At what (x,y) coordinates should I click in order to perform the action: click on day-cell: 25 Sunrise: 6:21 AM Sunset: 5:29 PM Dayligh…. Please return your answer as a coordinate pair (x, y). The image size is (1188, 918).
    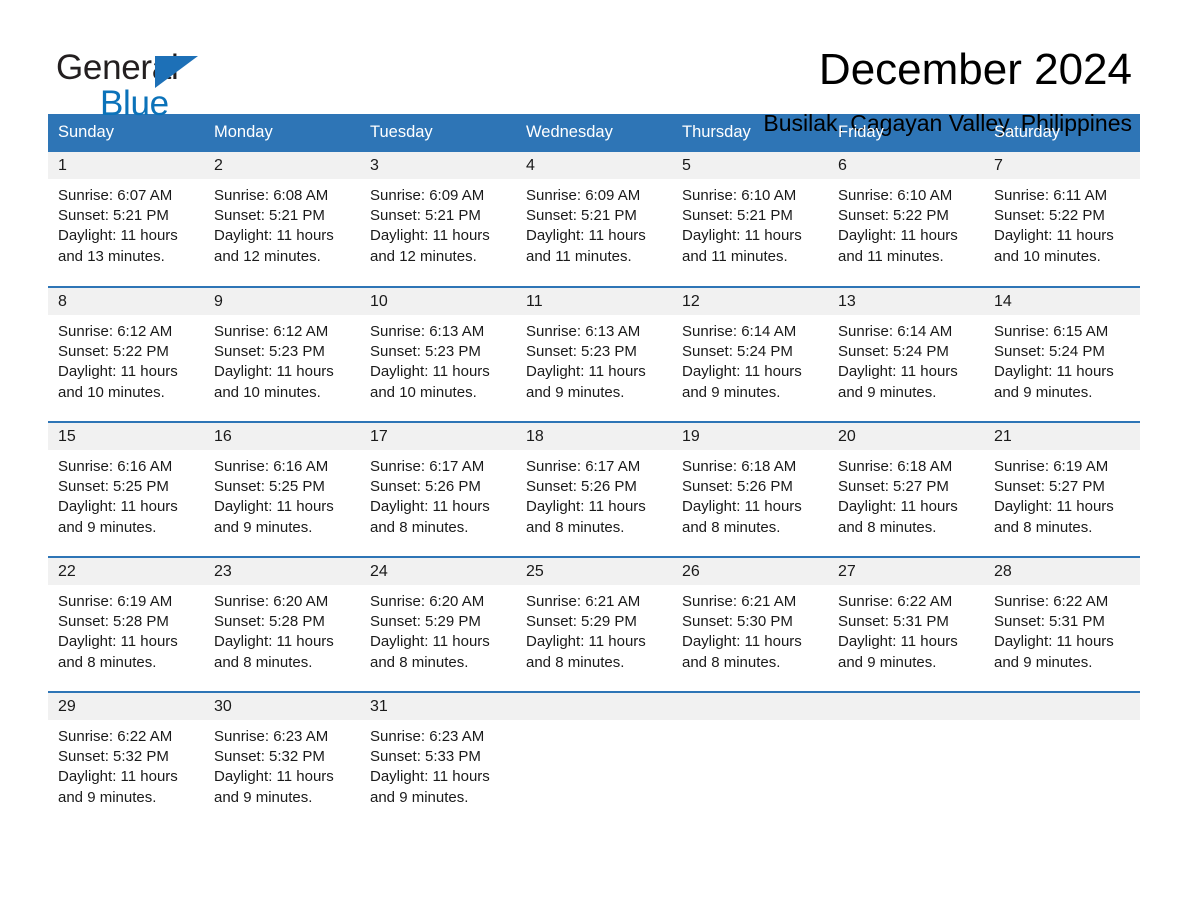
    Looking at the image, I should click on (594, 624).